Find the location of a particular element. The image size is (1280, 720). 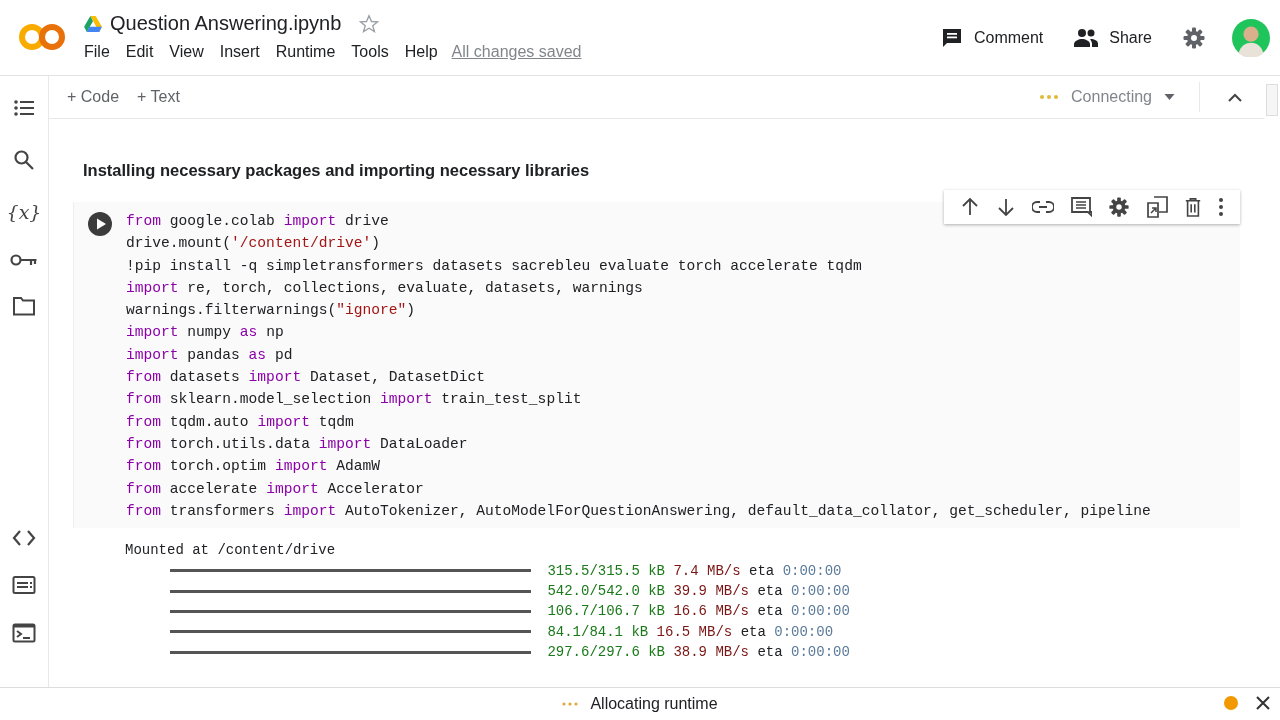

code-icon is located at coordinates (24, 538).